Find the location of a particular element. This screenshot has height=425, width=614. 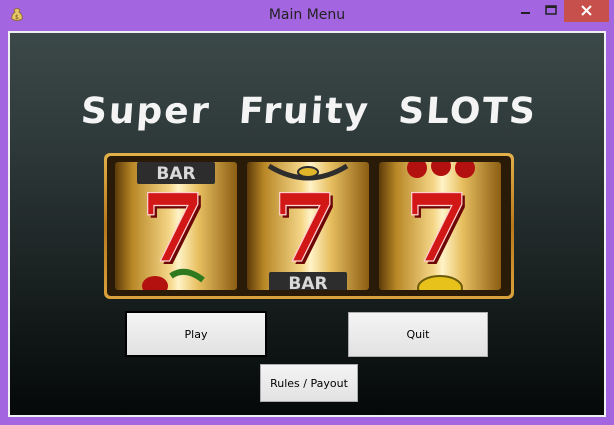

game-title: Super Fruity SLOTS is located at coordinates (309, 111).